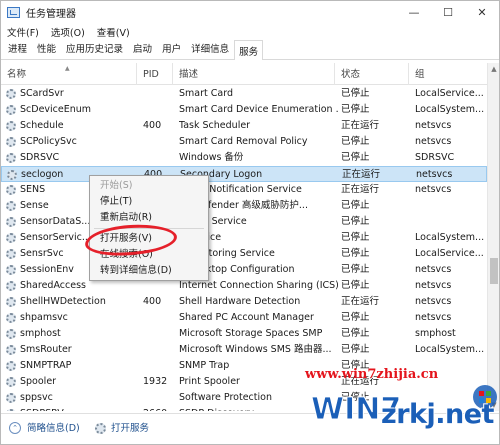 The image size is (500, 445). Describe the element at coordinates (254, 74) in the screenshot. I see `column-header-description: 描述` at that location.